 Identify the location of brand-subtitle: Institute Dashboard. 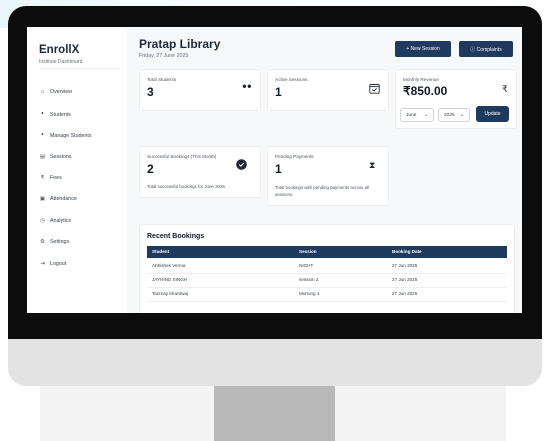
(61, 62).